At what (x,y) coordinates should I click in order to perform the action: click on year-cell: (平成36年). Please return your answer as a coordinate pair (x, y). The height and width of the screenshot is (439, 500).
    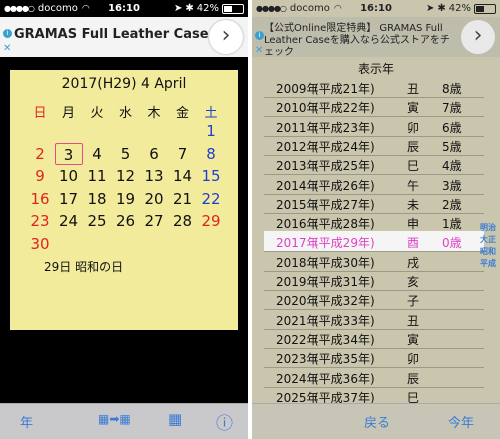
    Looking at the image, I should click on (344, 378).